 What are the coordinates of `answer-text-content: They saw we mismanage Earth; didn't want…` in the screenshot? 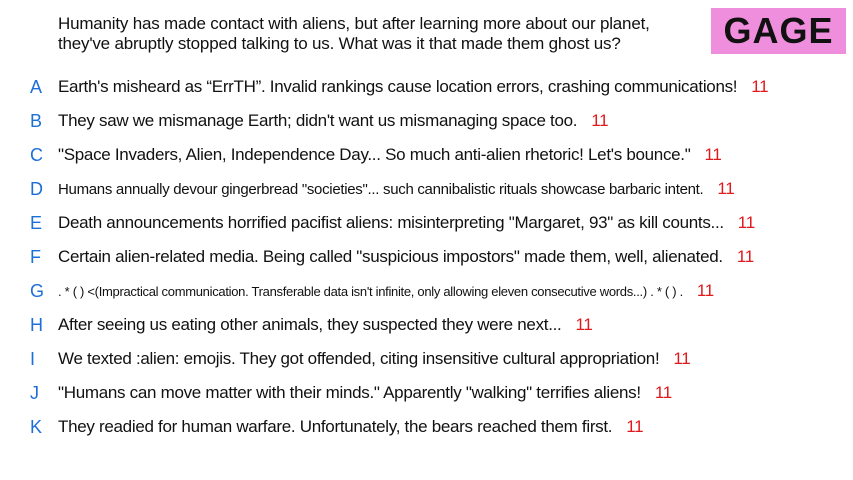 It's located at (318, 120).